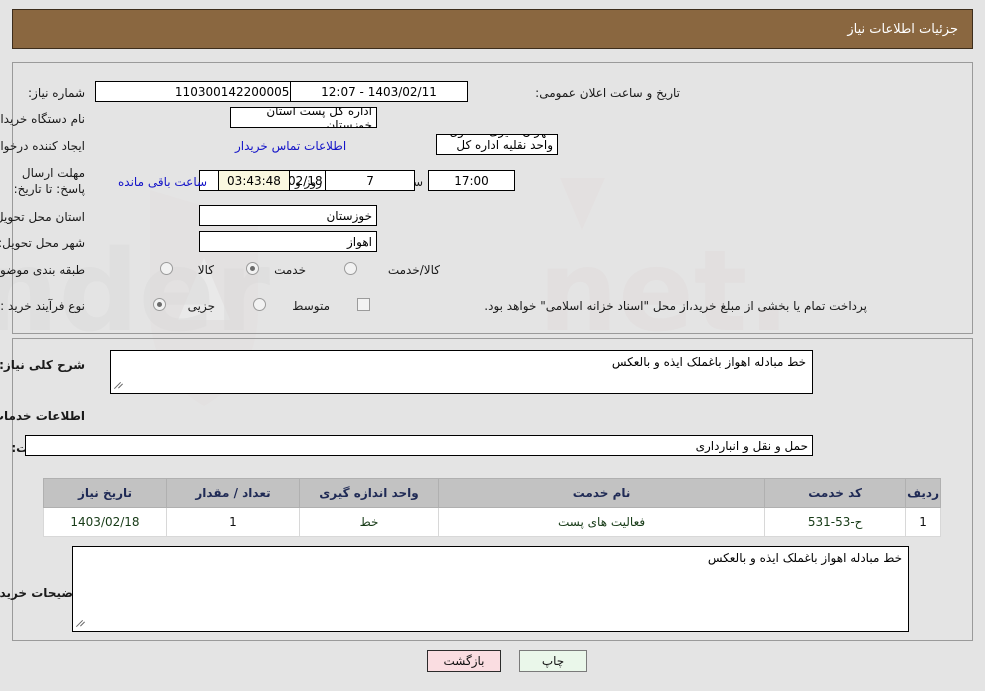  What do you see at coordinates (254, 180) in the screenshot?
I see `deadline-countdown-field: 03:43:48` at bounding box center [254, 180].